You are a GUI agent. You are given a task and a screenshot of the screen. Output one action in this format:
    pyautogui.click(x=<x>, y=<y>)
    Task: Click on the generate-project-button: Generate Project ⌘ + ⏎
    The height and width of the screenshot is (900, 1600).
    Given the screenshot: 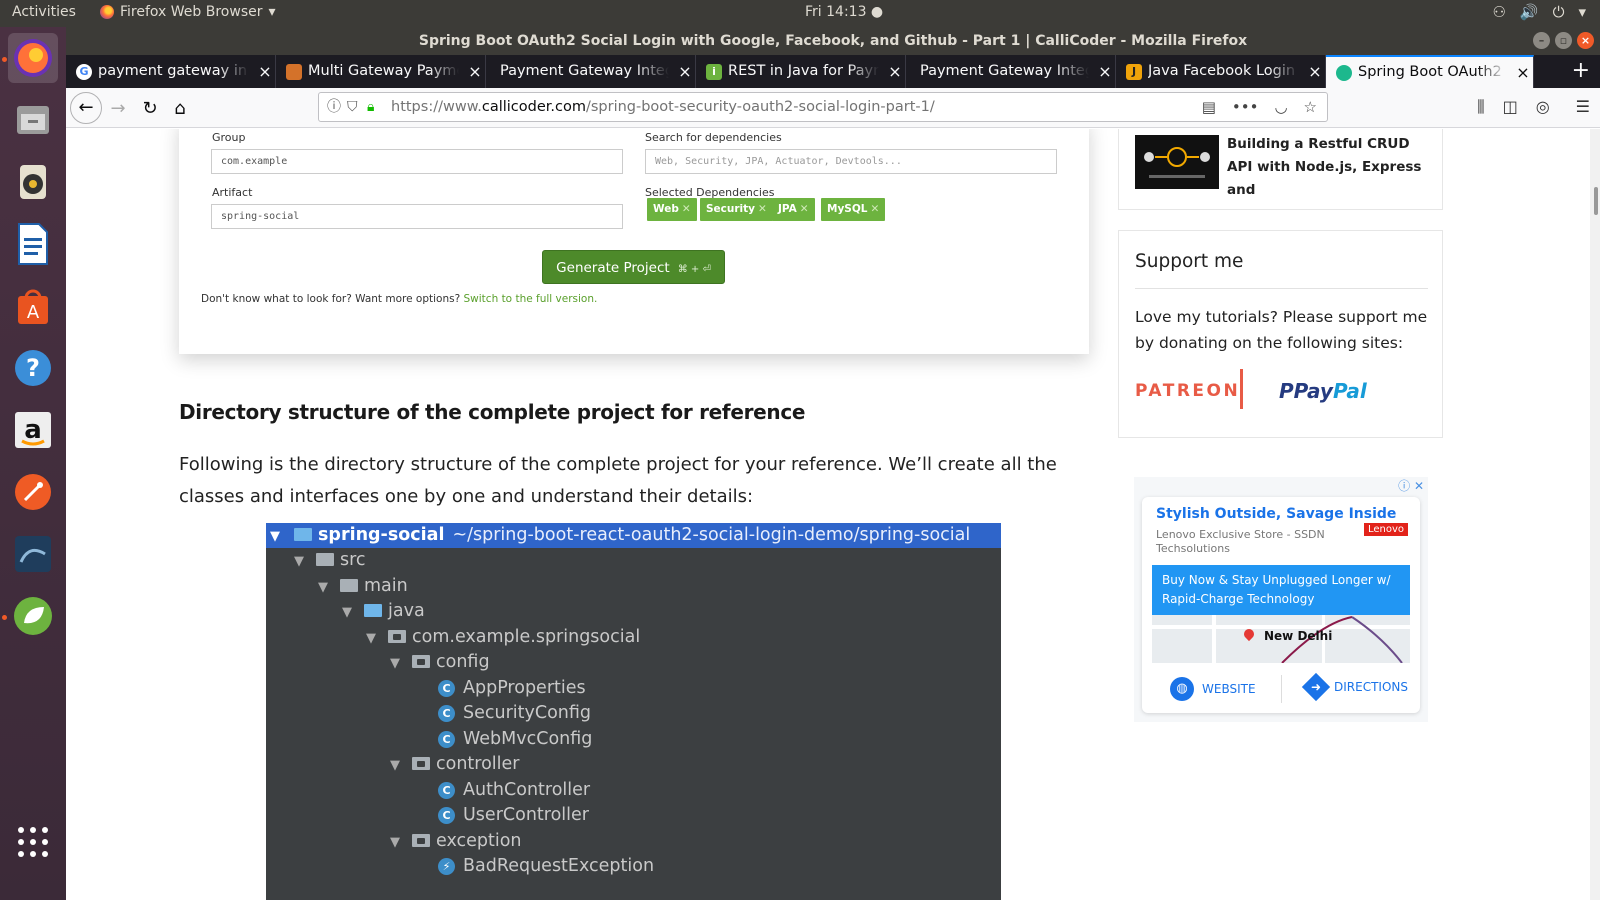 What is the action you would take?
    pyautogui.click(x=633, y=267)
    